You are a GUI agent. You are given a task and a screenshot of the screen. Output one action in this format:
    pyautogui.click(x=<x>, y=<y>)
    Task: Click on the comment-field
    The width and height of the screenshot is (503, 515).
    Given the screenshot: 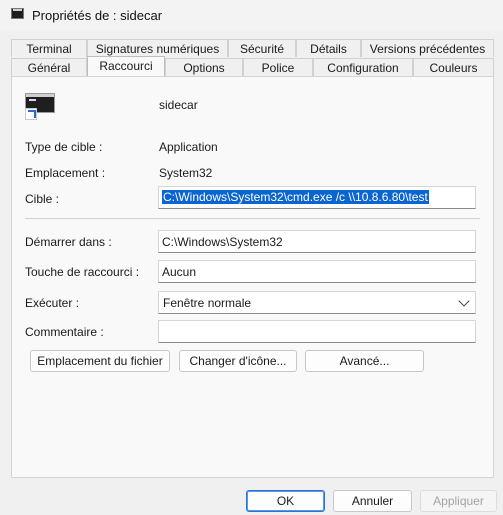 What is the action you would take?
    pyautogui.click(x=317, y=331)
    